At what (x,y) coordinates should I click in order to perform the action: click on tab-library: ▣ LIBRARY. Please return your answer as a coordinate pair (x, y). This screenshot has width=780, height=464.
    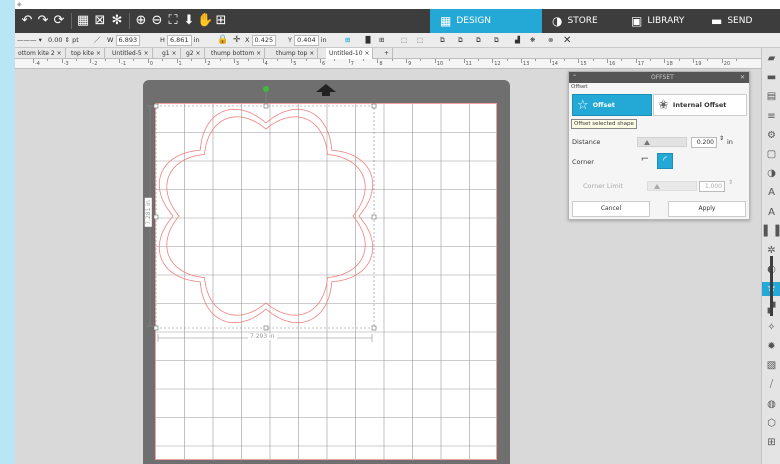
    Looking at the image, I should click on (661, 21).